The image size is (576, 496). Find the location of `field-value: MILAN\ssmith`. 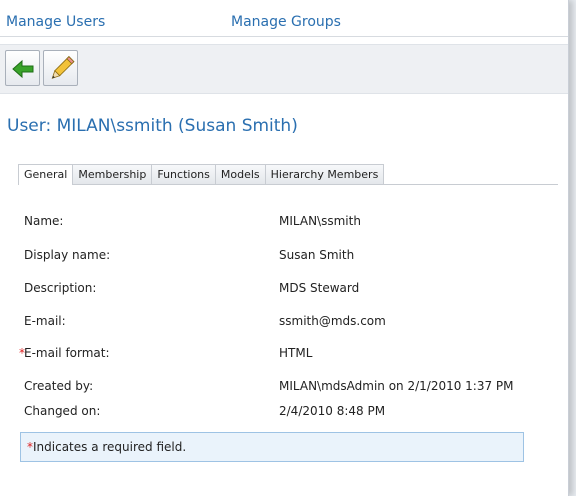

field-value: MILAN\ssmith is located at coordinates (320, 221).